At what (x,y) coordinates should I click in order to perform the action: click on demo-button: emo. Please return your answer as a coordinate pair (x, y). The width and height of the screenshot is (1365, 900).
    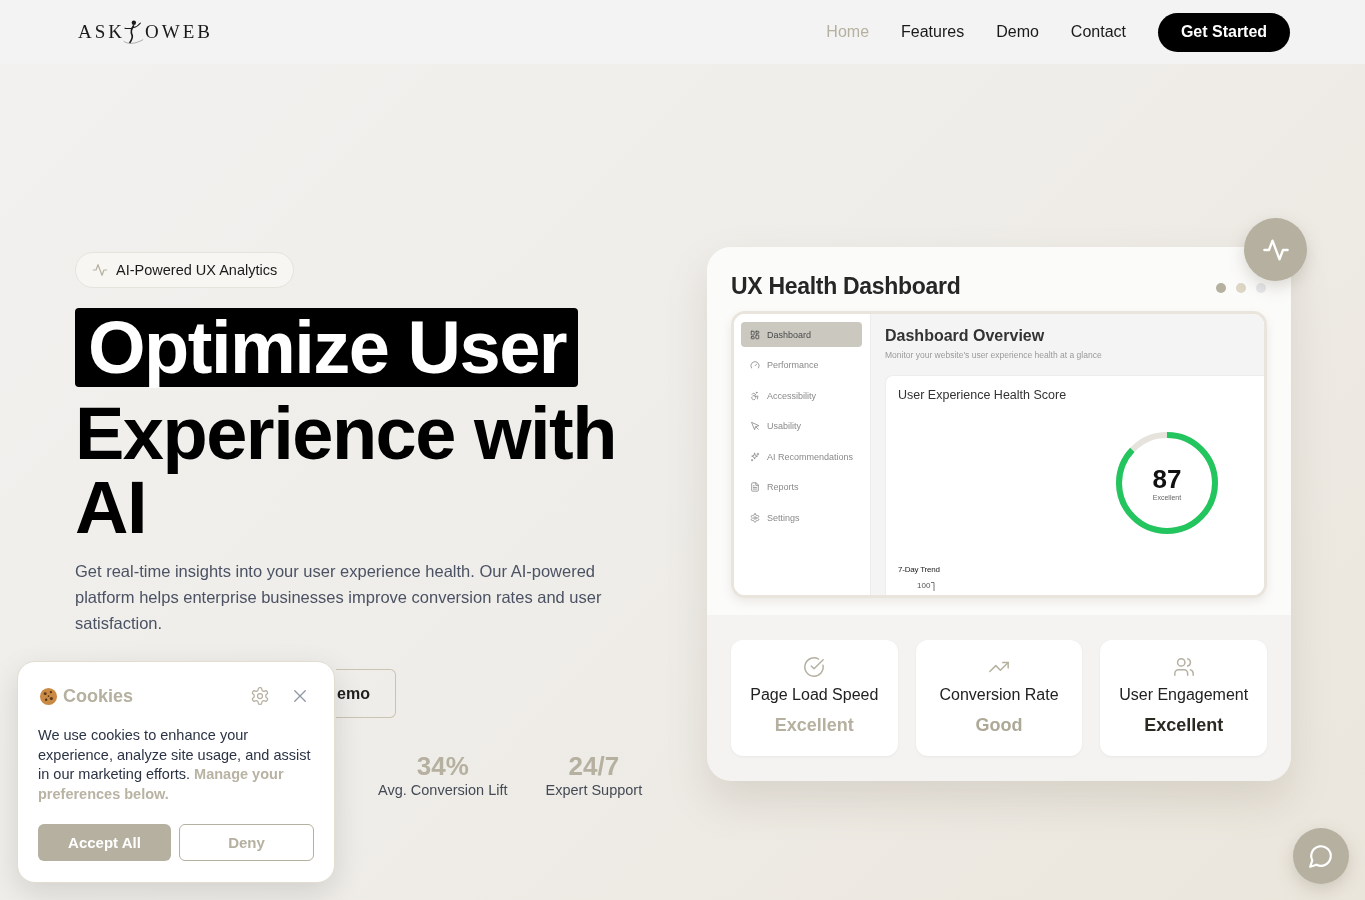
    Looking at the image, I should click on (366, 693).